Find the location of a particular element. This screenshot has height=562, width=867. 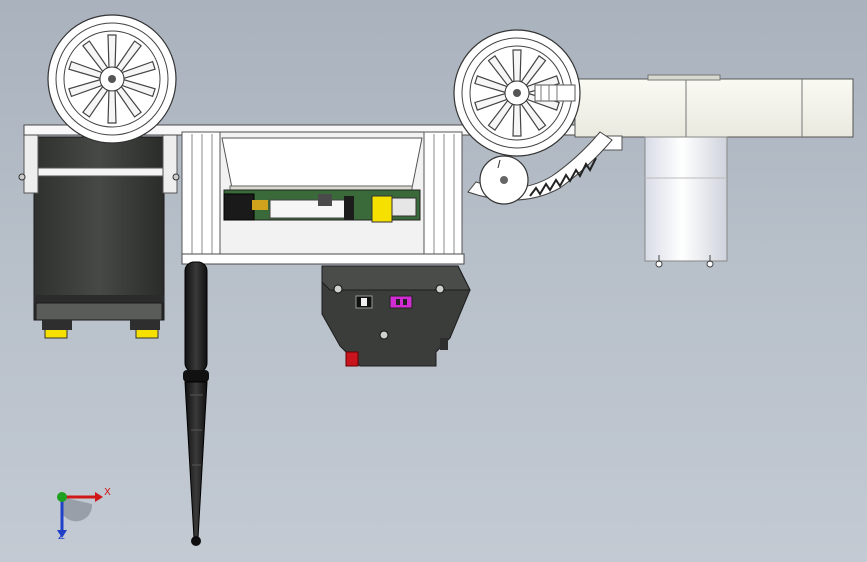

antenna is located at coordinates (196, 403).